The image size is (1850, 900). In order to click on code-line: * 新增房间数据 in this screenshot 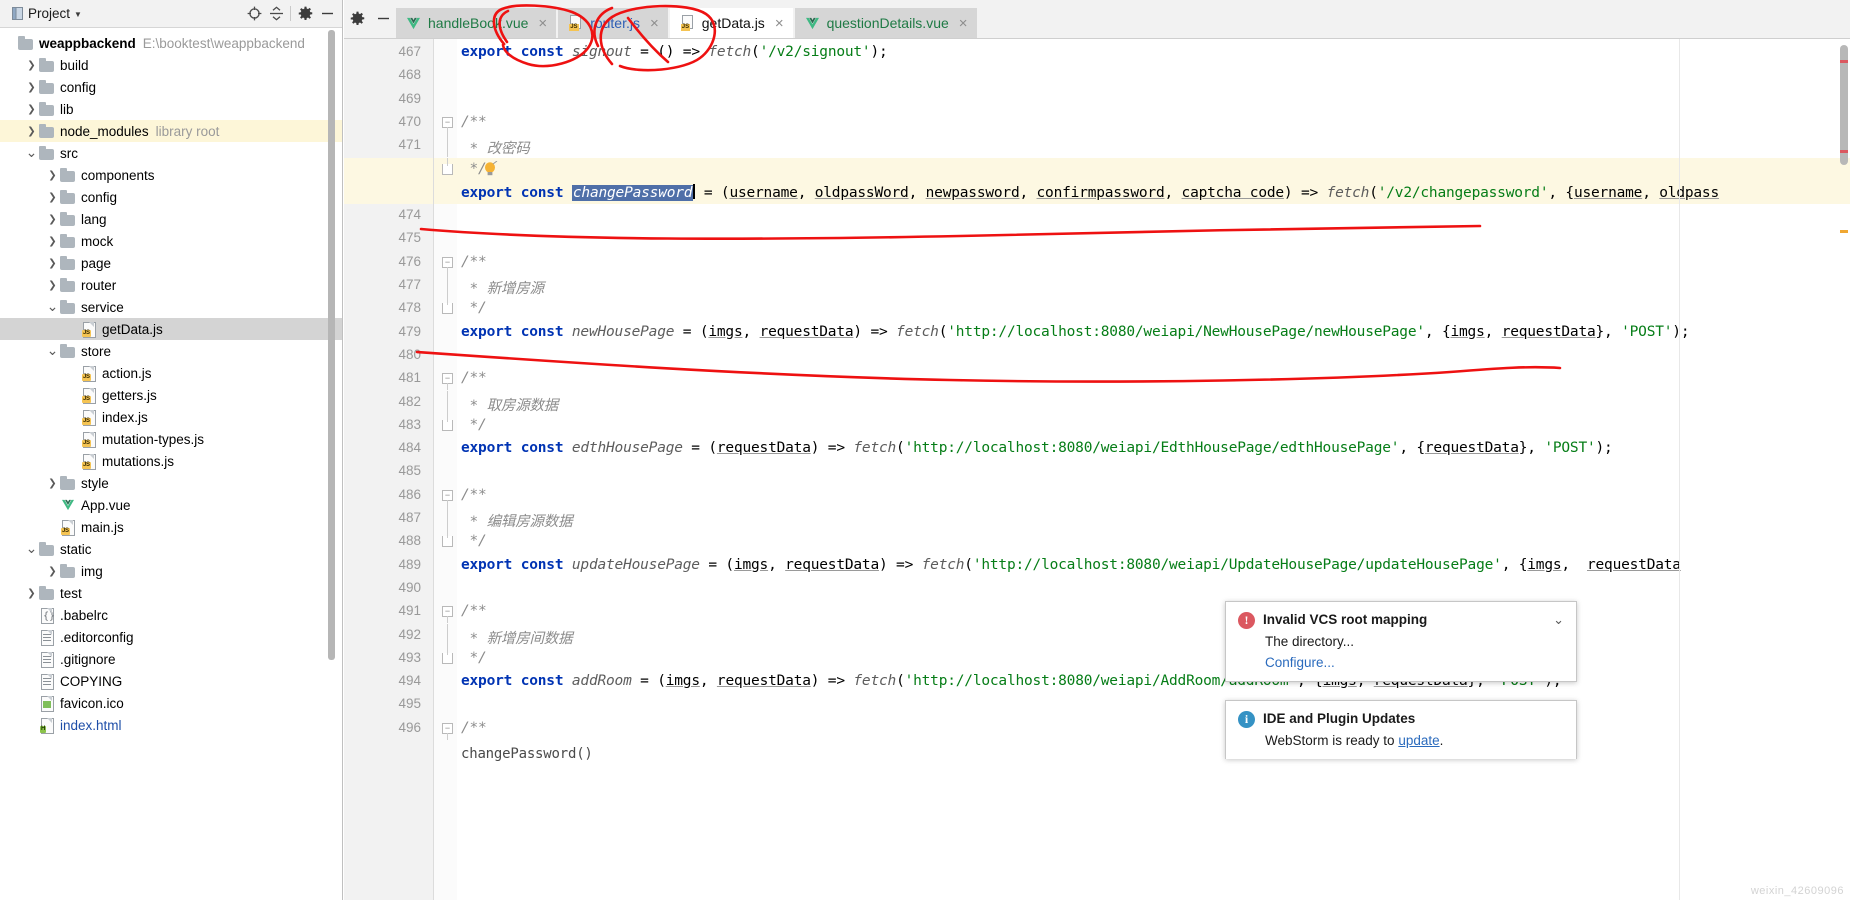, I will do `click(517, 637)`.